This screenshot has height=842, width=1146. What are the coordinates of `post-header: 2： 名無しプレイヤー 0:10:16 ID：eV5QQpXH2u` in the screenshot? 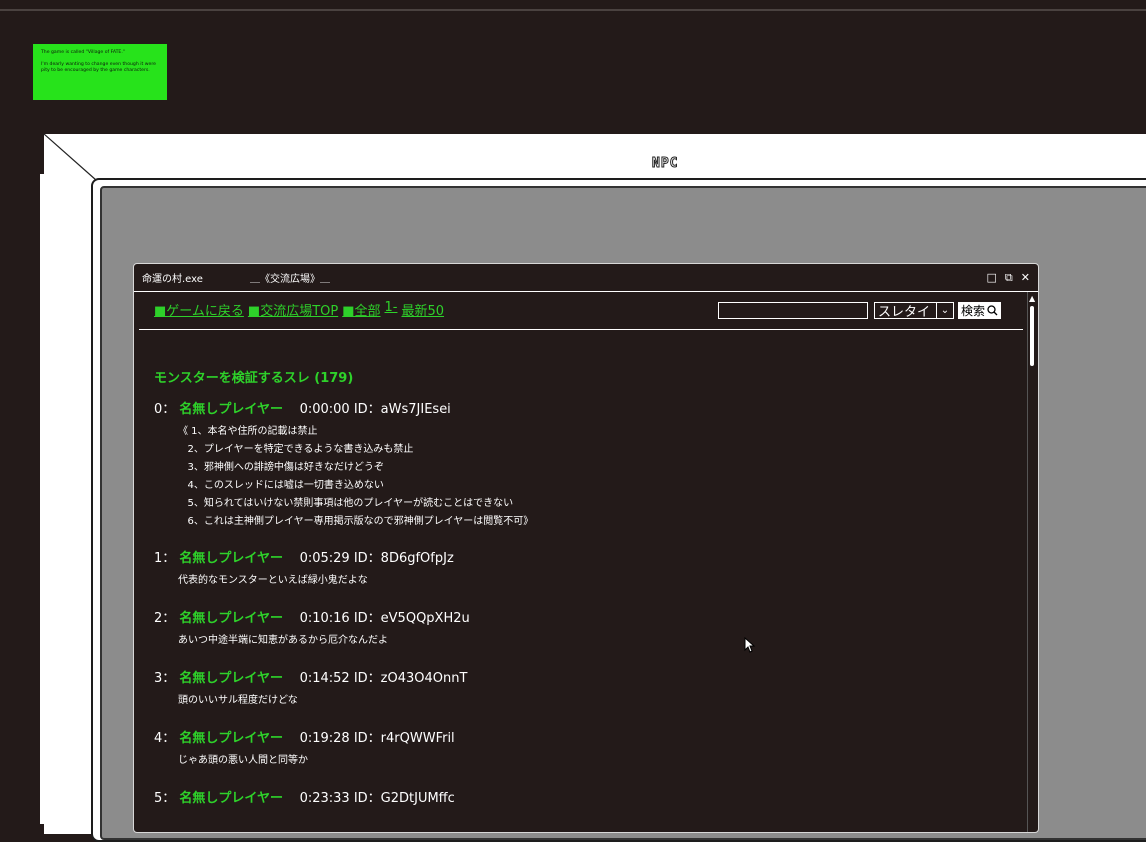 It's located at (312, 616).